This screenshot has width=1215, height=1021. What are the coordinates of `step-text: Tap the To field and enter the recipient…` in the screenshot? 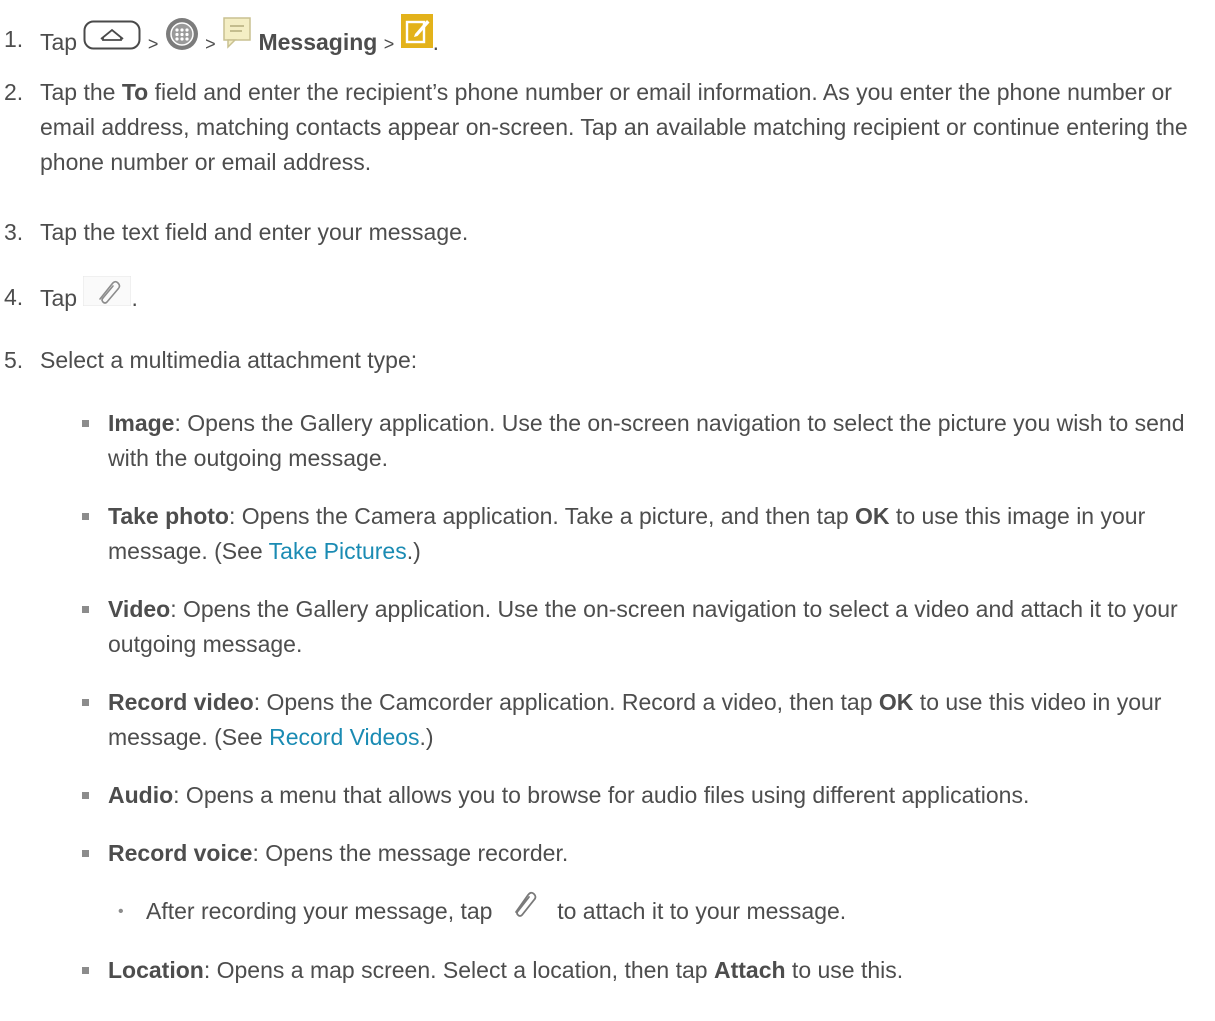 It's located at (614, 127).